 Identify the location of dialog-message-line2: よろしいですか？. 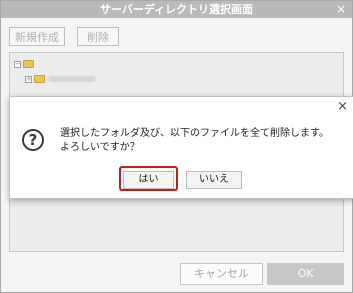
(100, 147).